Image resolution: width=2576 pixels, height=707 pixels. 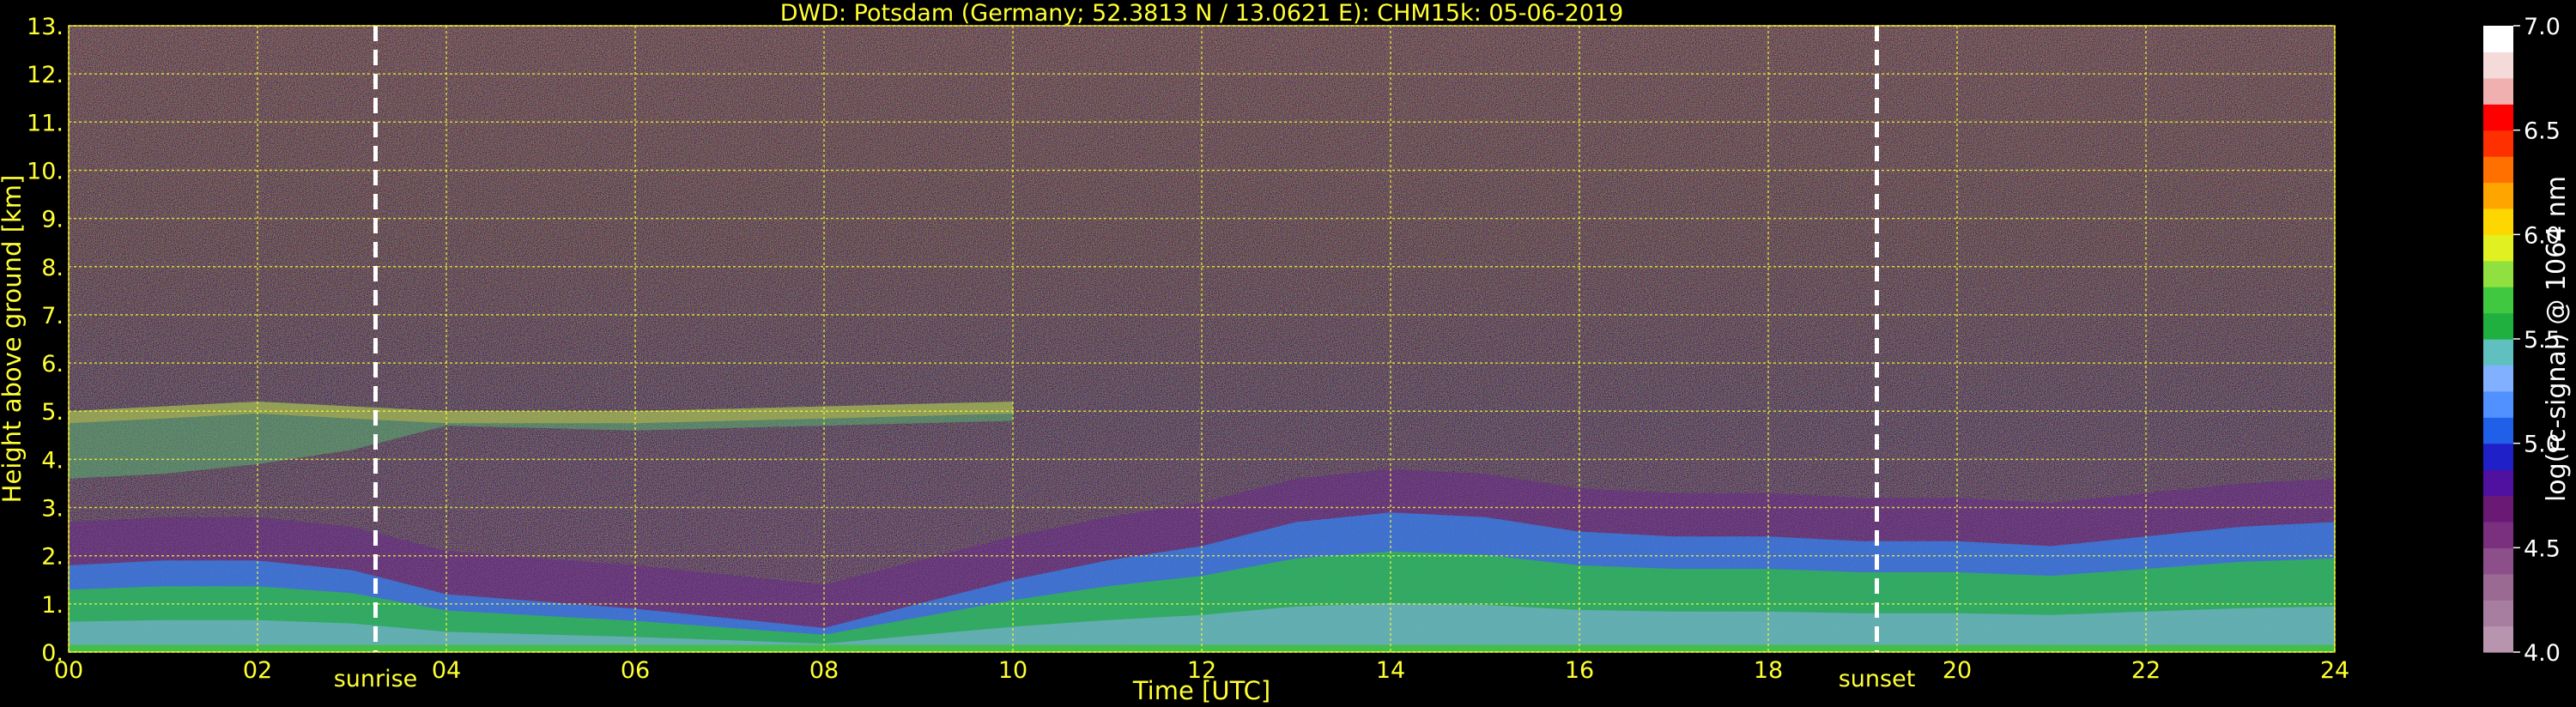 What do you see at coordinates (52, 606) in the screenshot?
I see `y-tick-label: 1.` at bounding box center [52, 606].